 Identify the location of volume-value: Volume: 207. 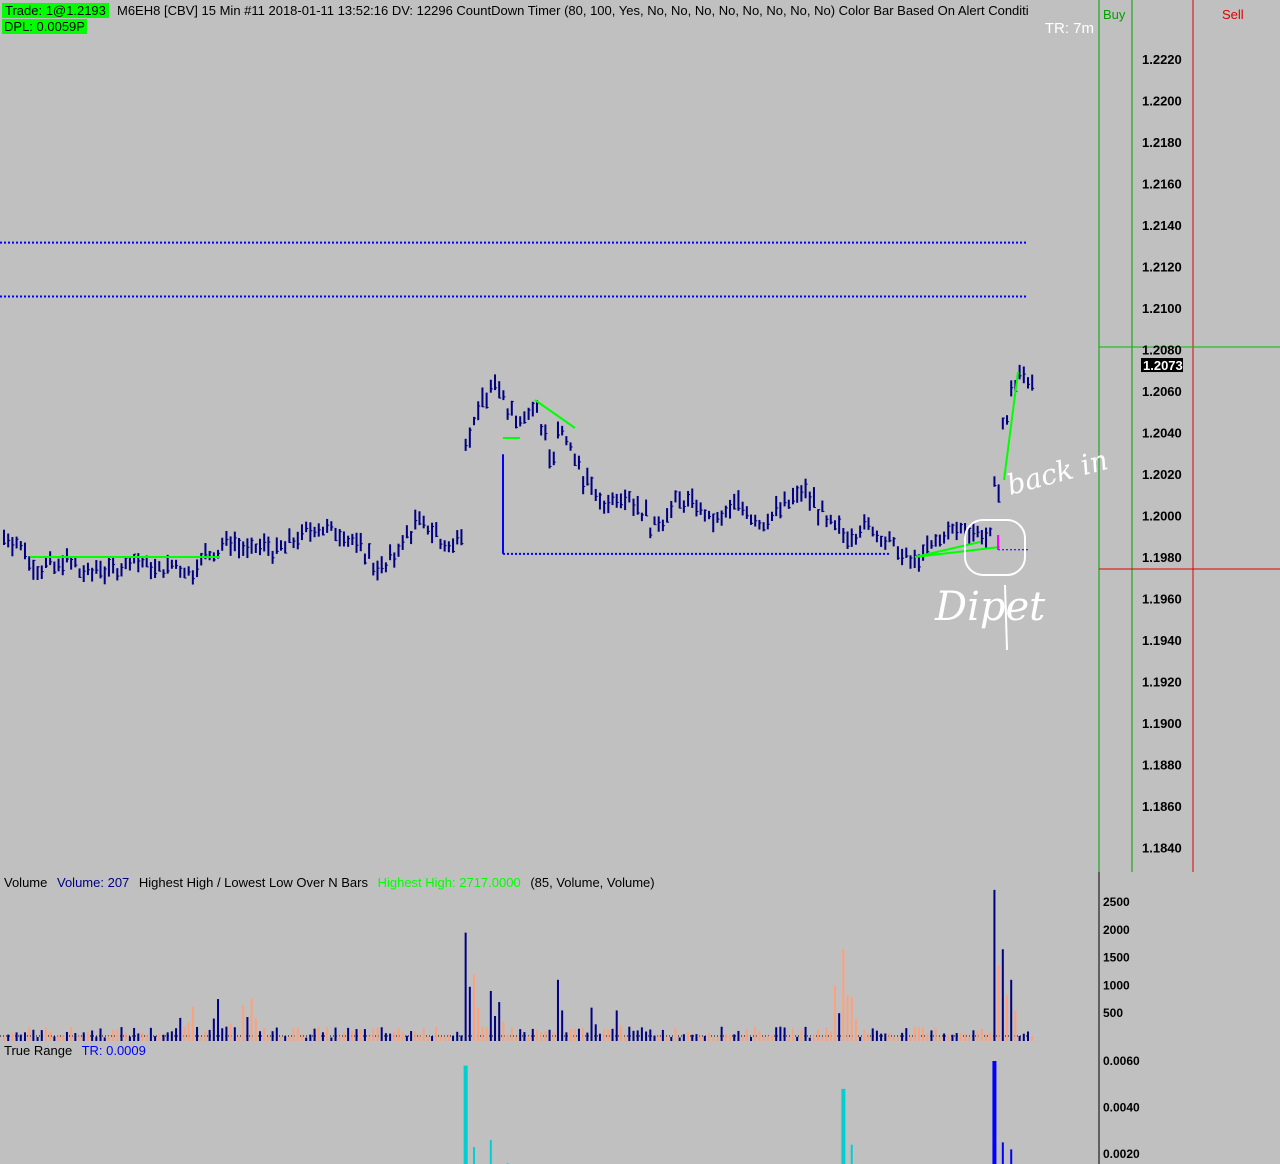
(93, 882).